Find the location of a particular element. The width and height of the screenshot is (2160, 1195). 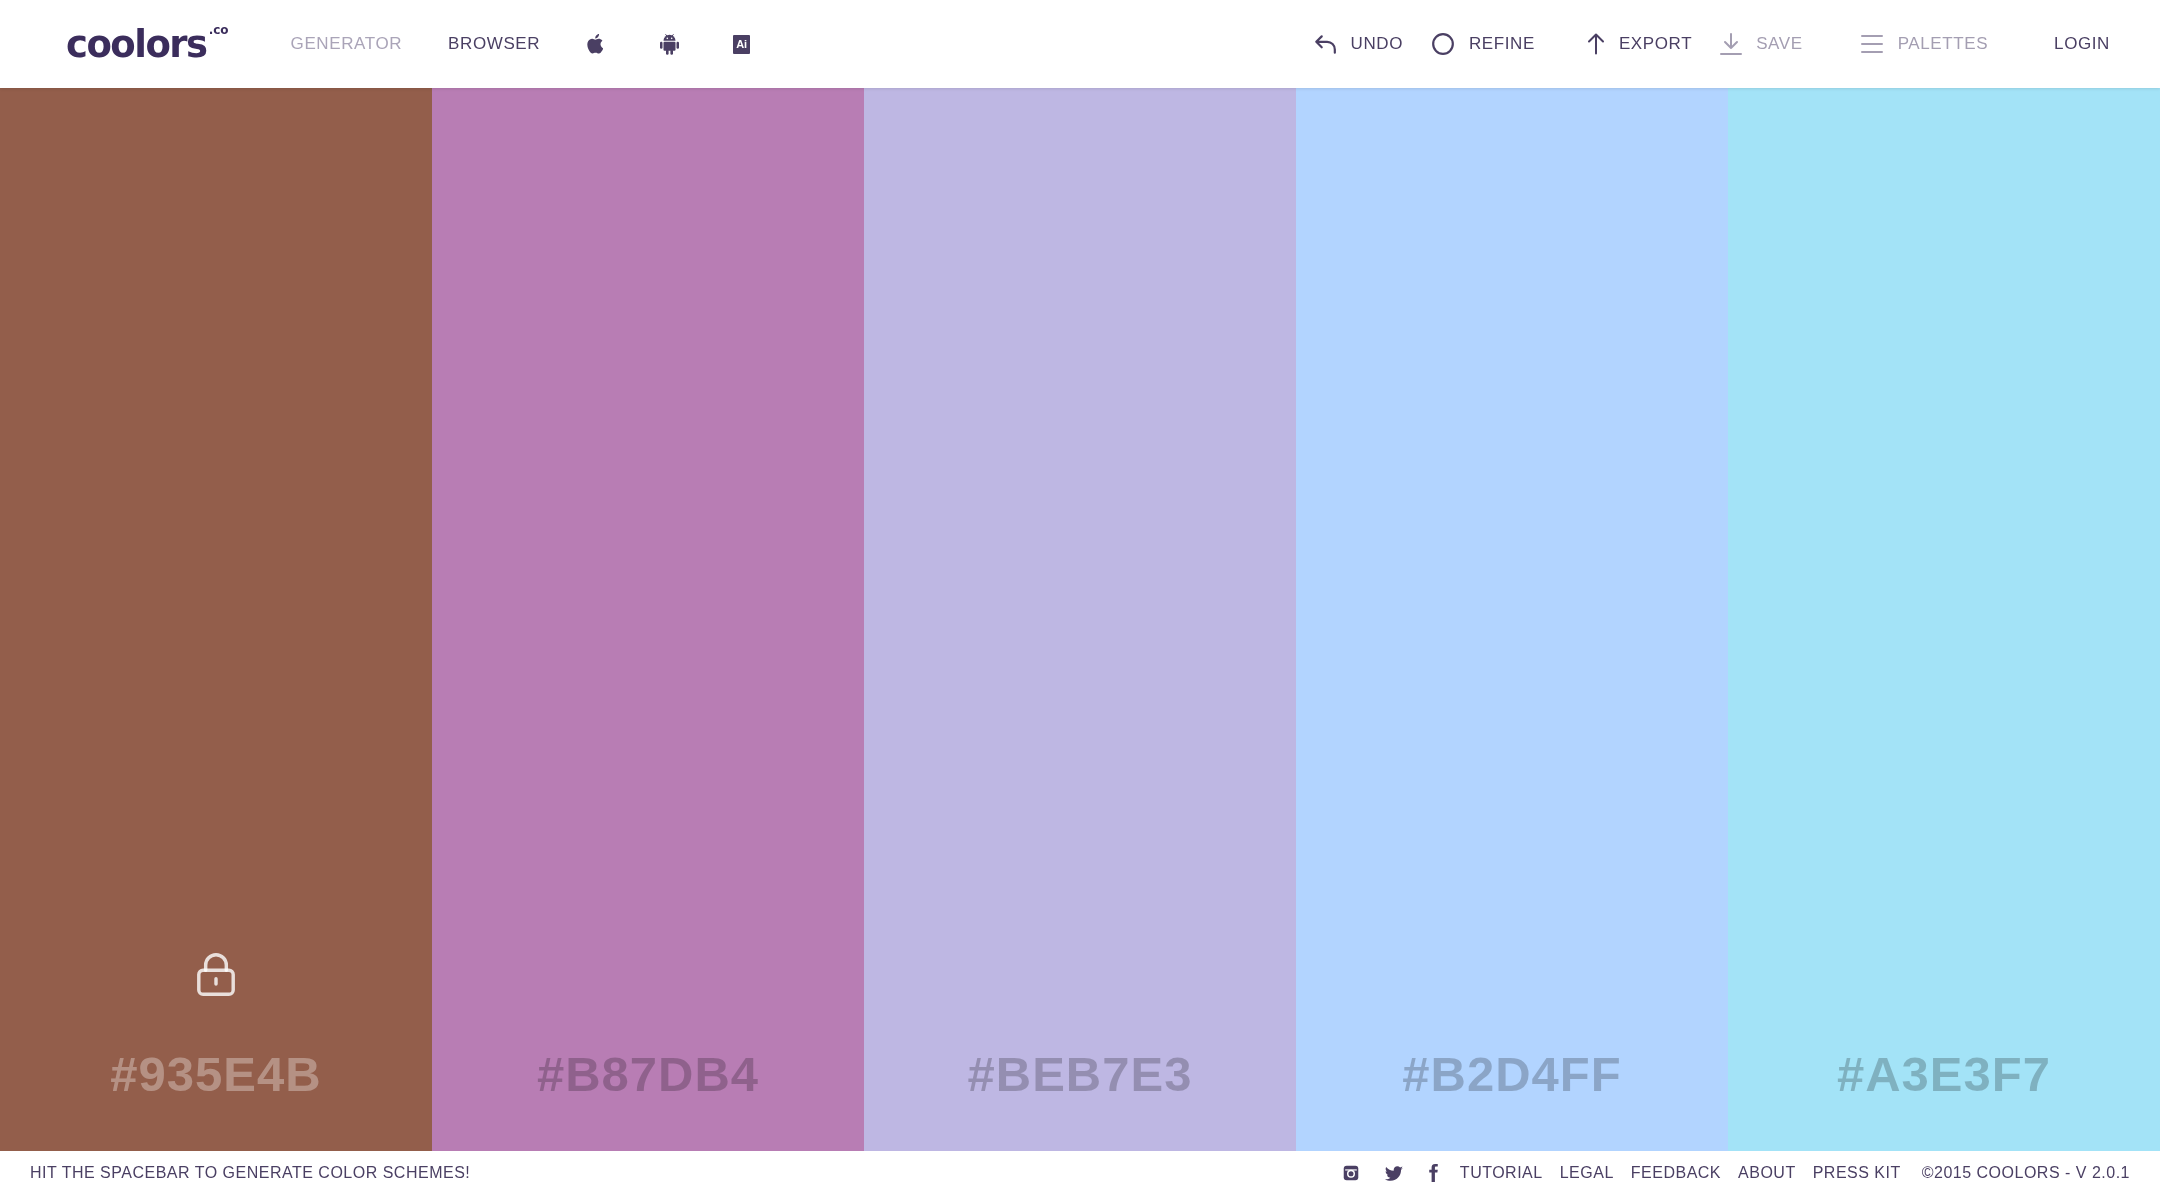

camera-icon is located at coordinates (1350, 1173).